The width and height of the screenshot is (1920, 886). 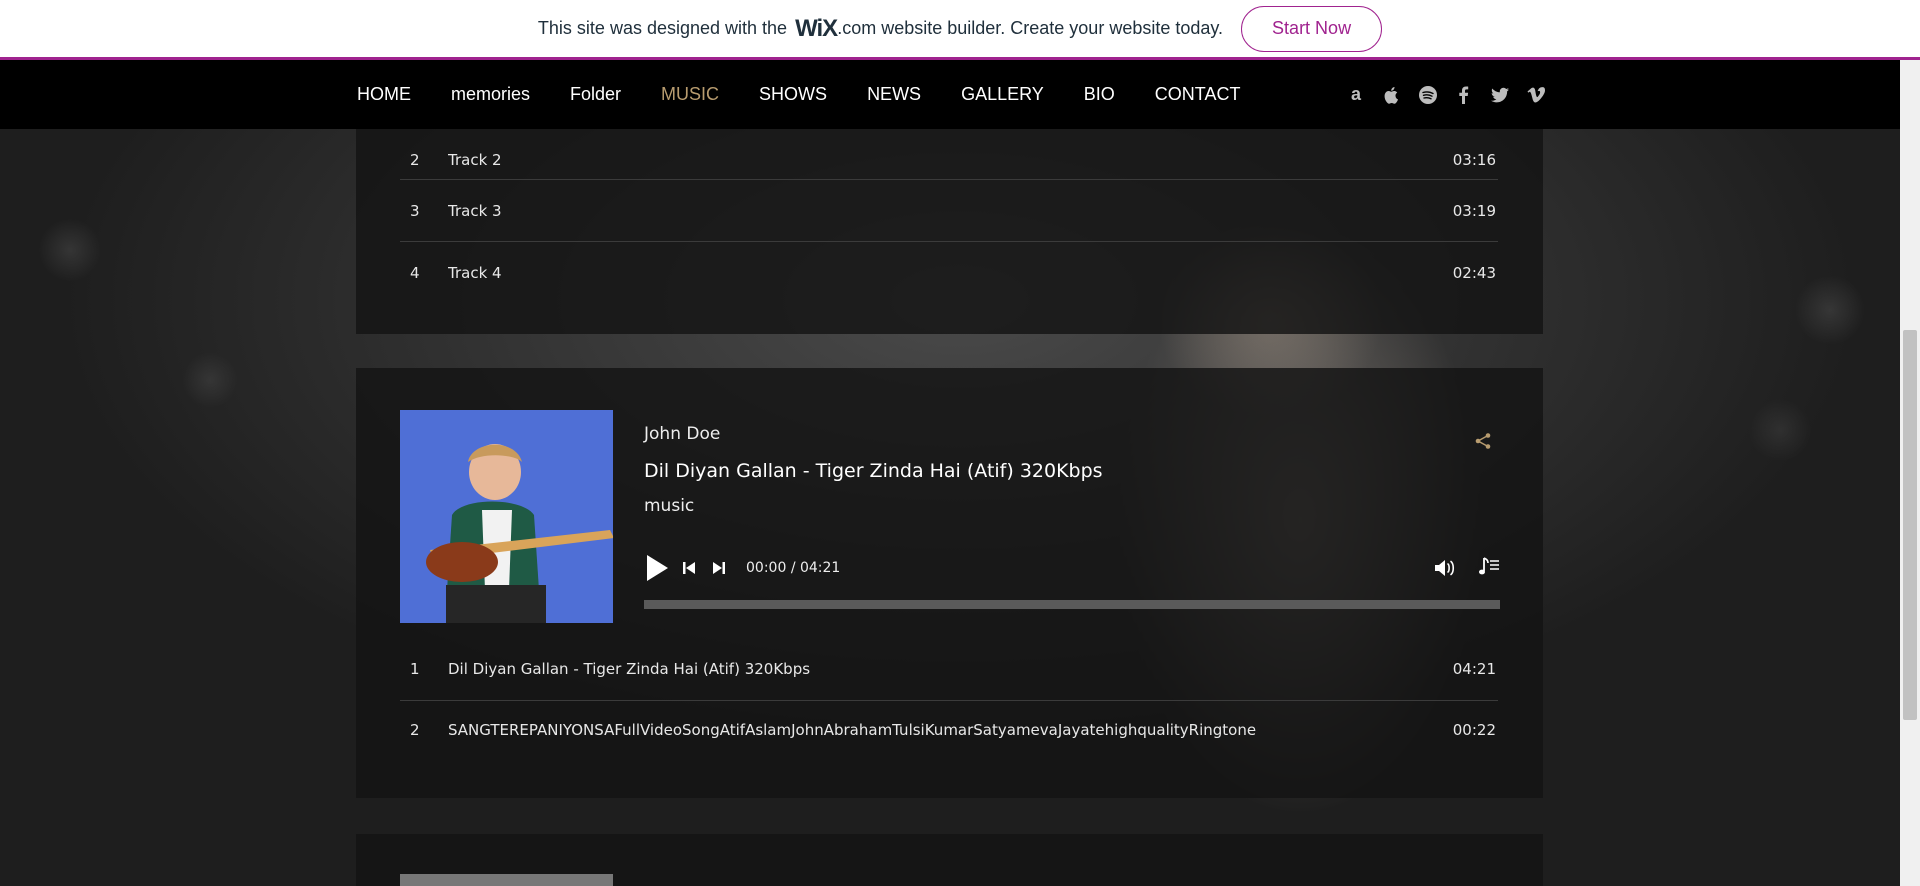 What do you see at coordinates (1428, 95) in the screenshot?
I see `spotify-icon` at bounding box center [1428, 95].